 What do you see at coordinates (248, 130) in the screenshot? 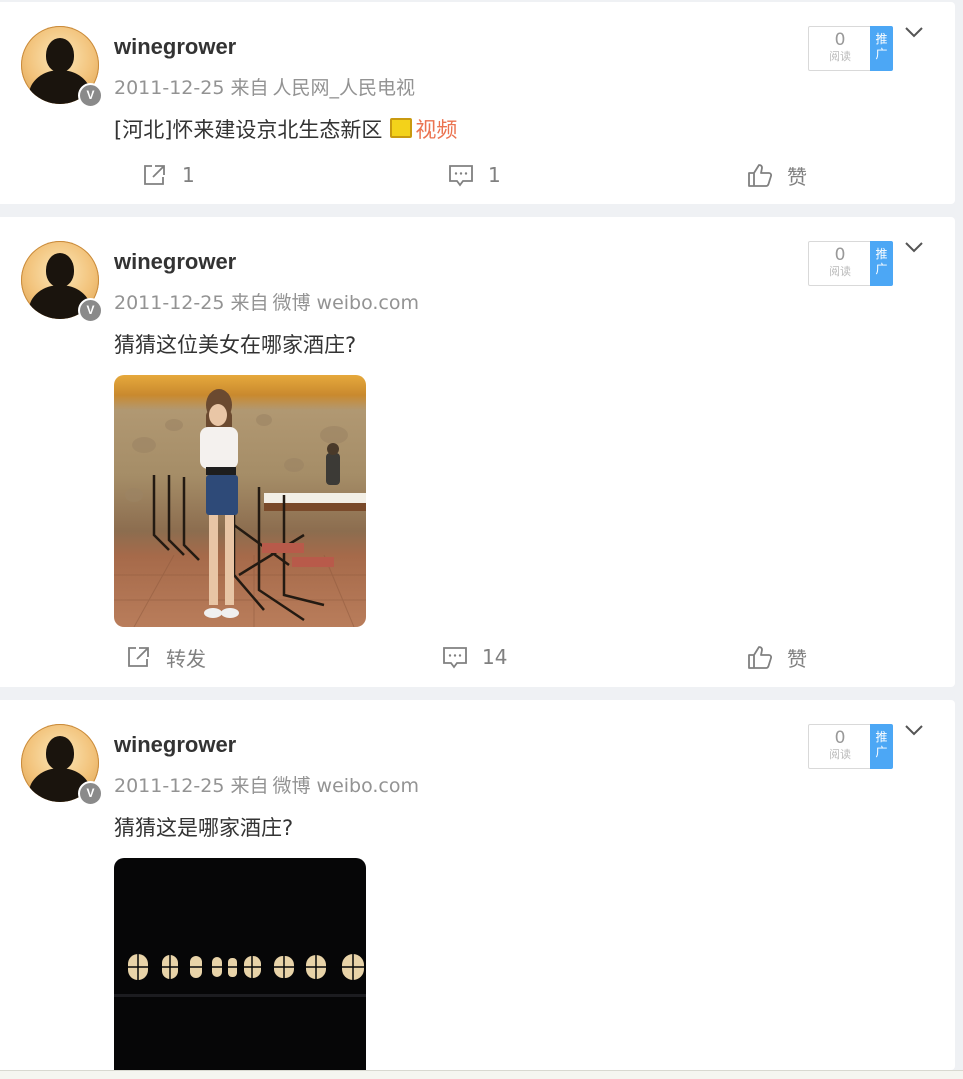
I see `post-text-body: [河北]怀来建设京北生态新区` at bounding box center [248, 130].